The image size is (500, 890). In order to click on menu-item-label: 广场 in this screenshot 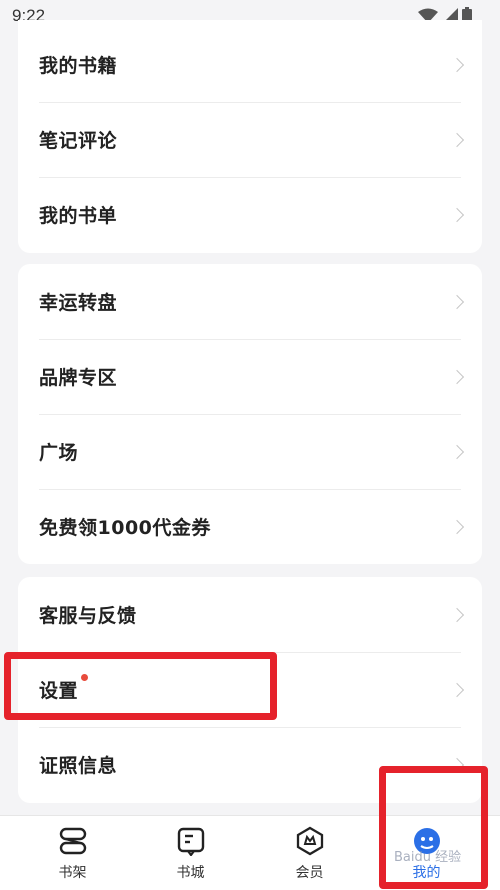, I will do `click(59, 453)`.